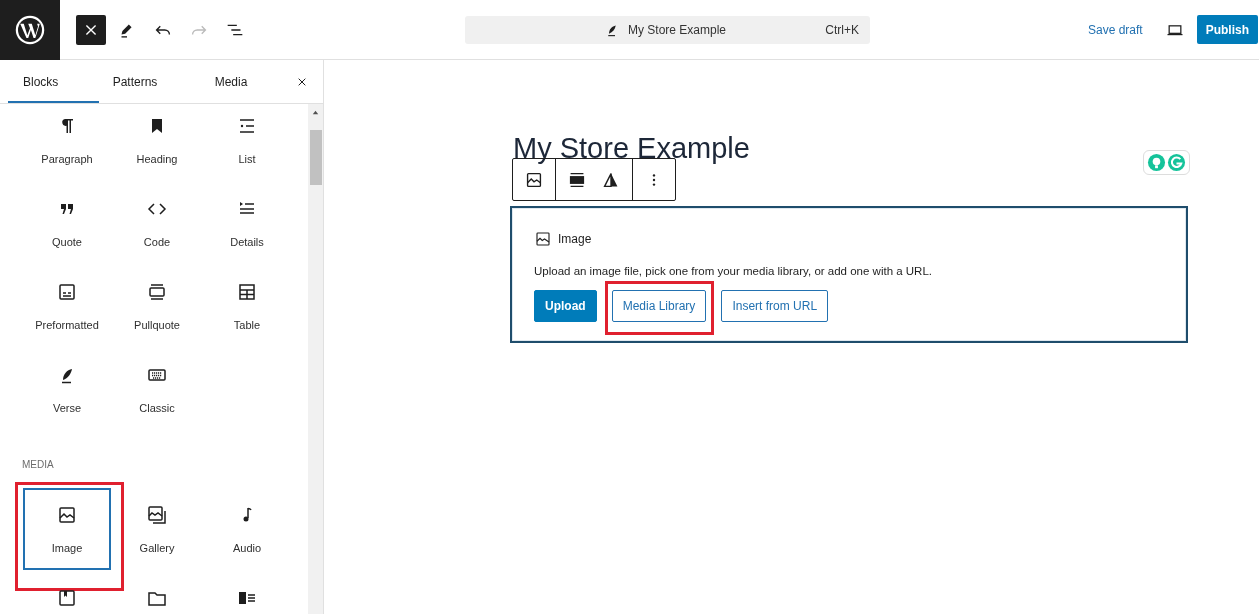  What do you see at coordinates (1227, 29) in the screenshot?
I see `publish-button: Publish` at bounding box center [1227, 29].